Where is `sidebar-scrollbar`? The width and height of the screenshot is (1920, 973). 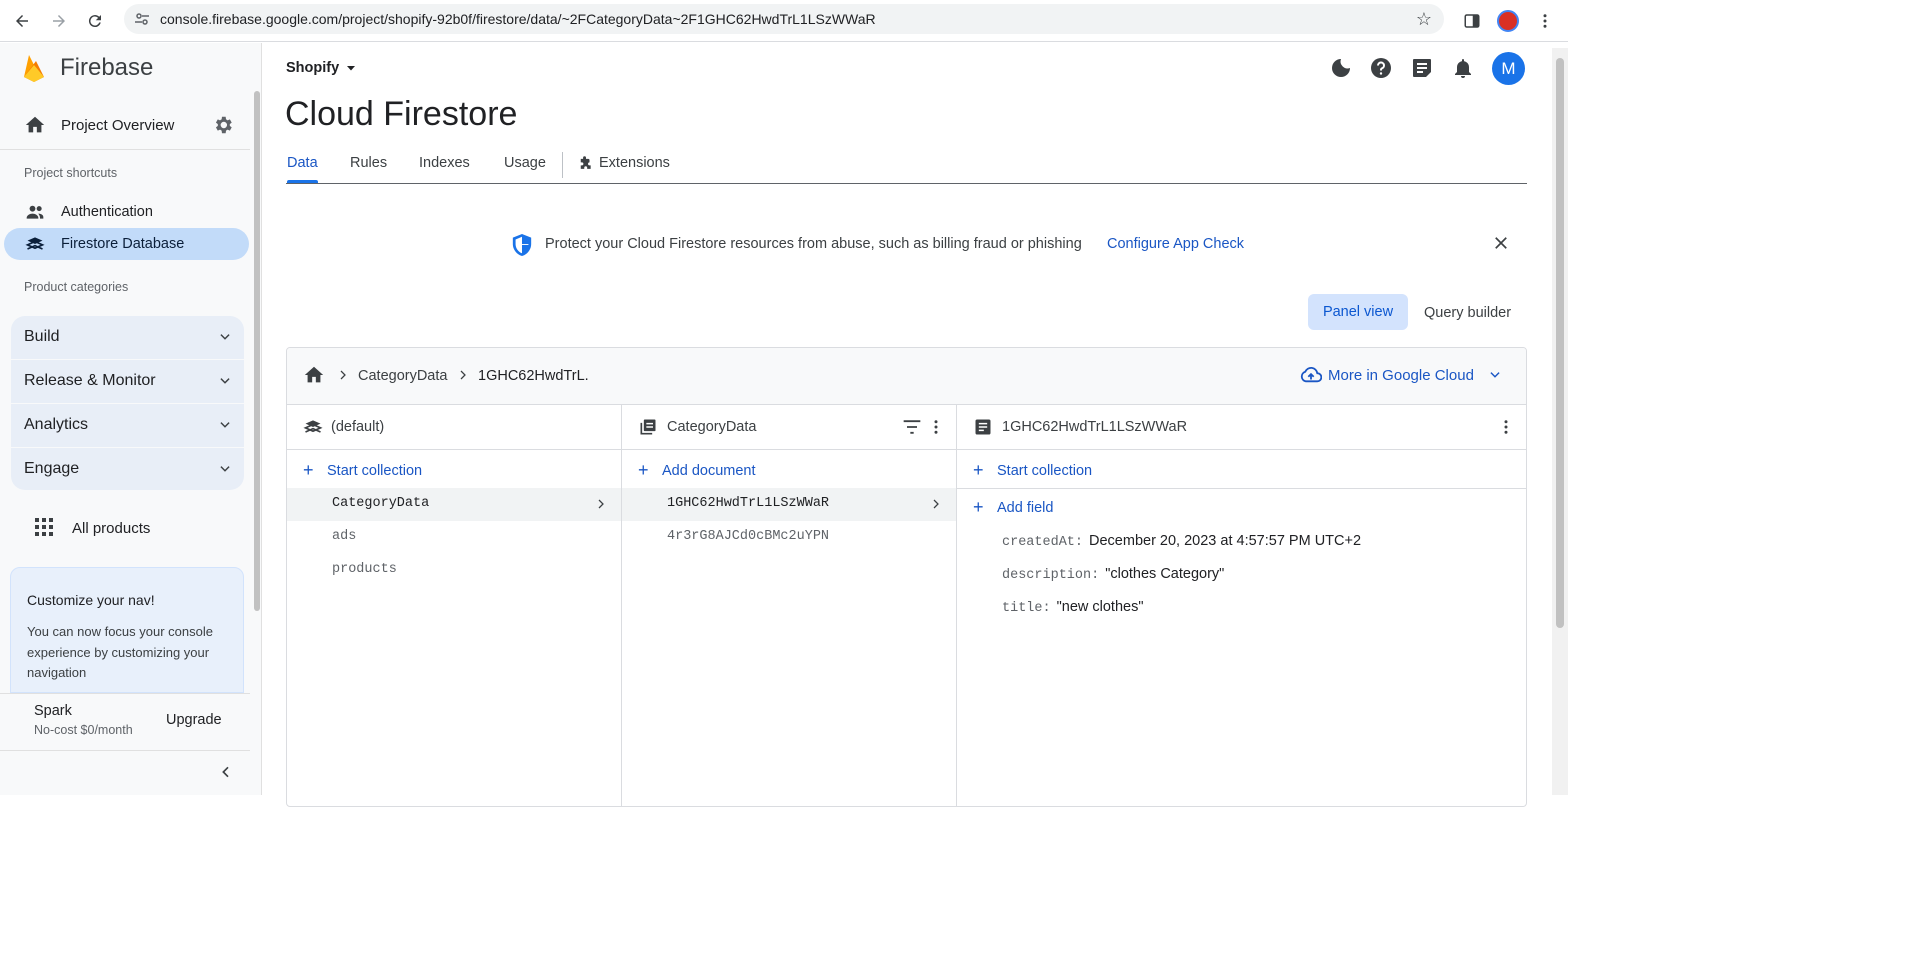
sidebar-scrollbar is located at coordinates (257, 351).